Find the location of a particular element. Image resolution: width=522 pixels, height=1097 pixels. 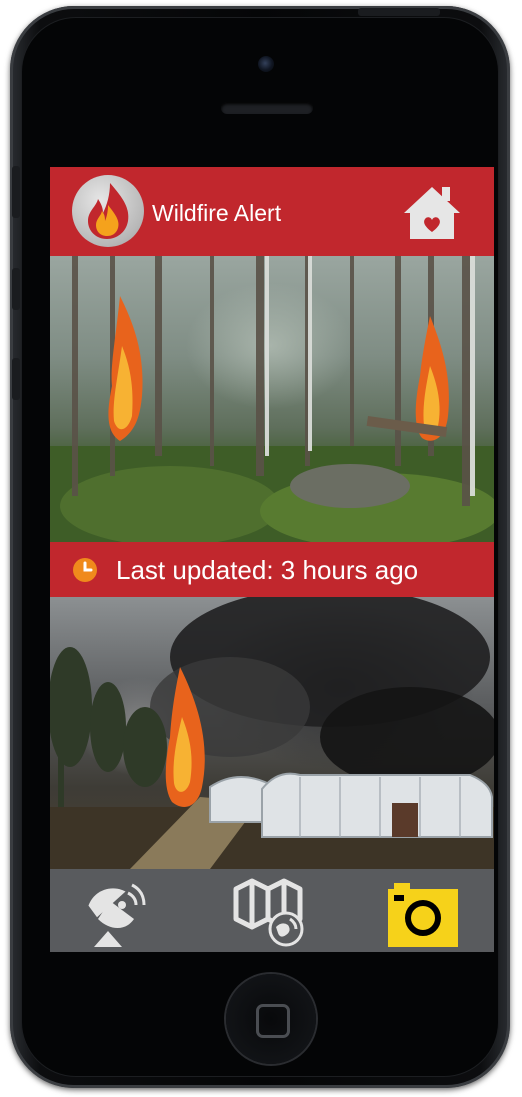

front-camera is located at coordinates (266, 64).